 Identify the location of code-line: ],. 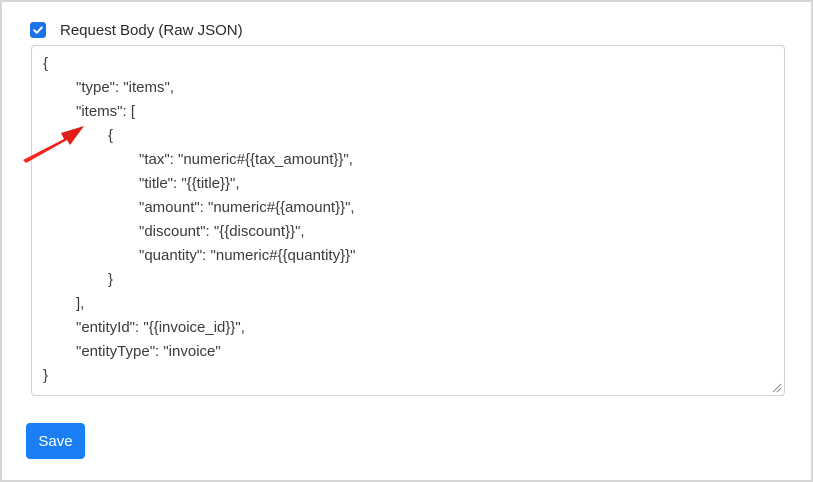
(80, 303).